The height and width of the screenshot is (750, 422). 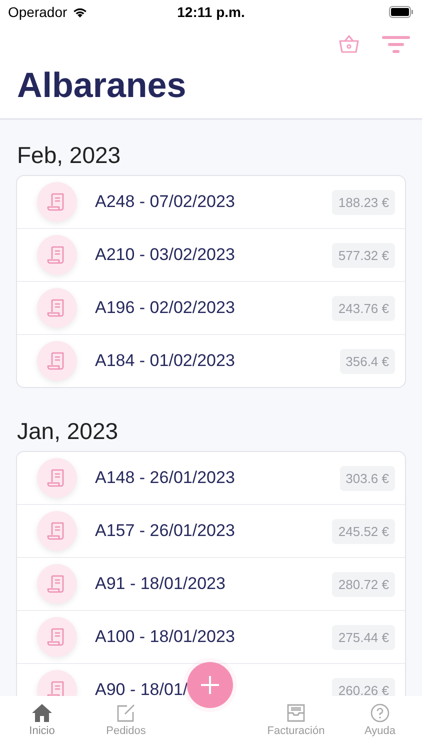 I want to click on delivery-note-title: A100 - 18/01/2023, so click(x=165, y=637).